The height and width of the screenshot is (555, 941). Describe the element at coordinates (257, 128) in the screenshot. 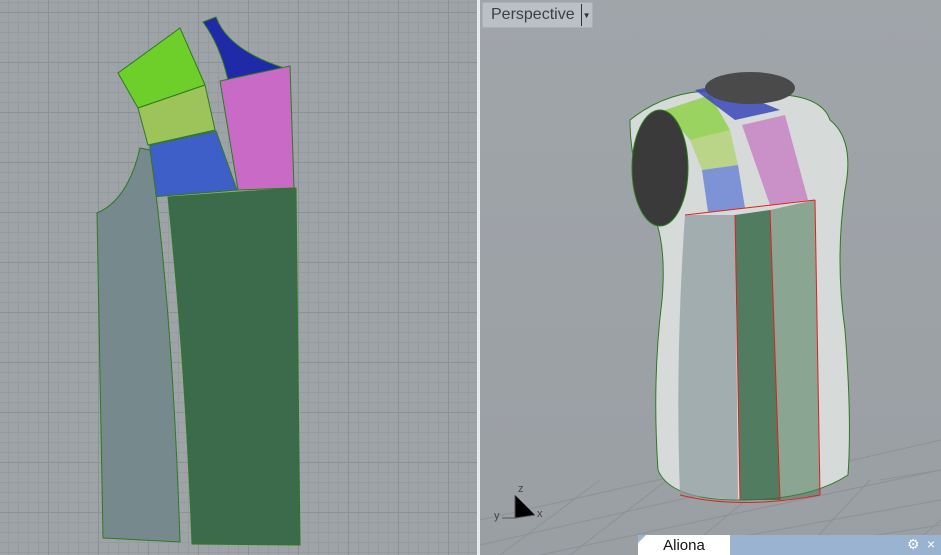

I see `piece-pink` at that location.